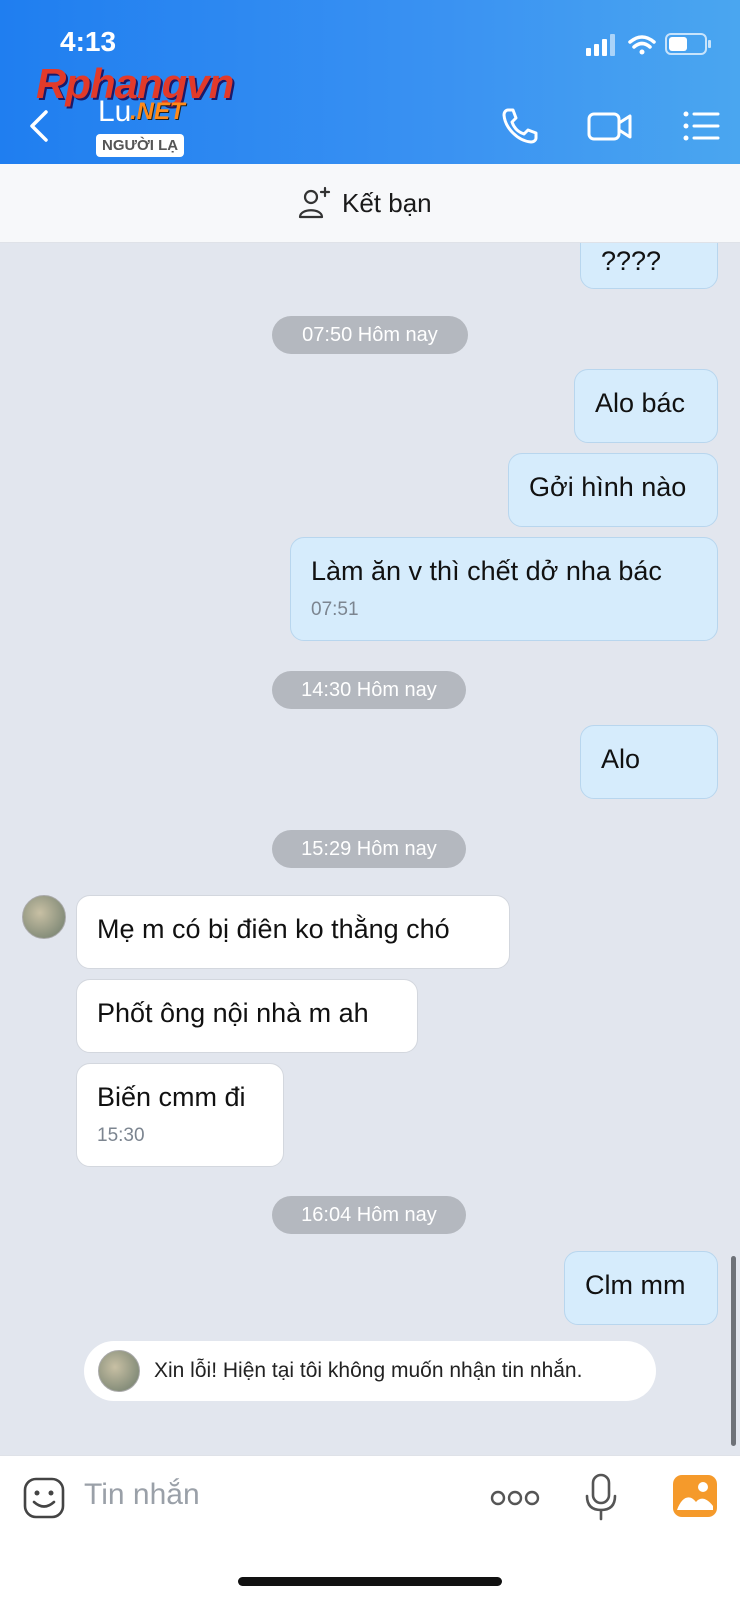 This screenshot has height=1601, width=740. What do you see at coordinates (233, 1013) in the screenshot?
I see `message-text: Phốt ông nội nhà m ah` at bounding box center [233, 1013].